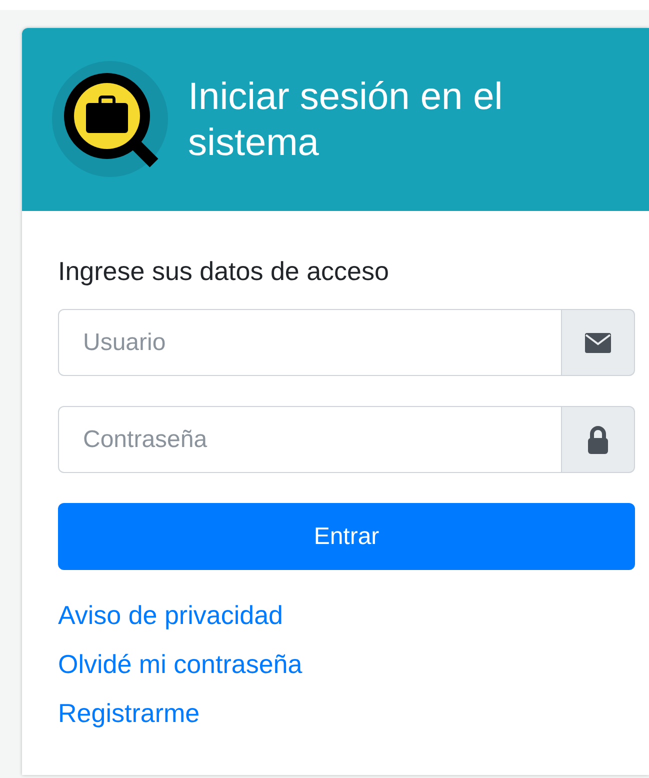 Image resolution: width=649 pixels, height=778 pixels. Describe the element at coordinates (598, 440) in the screenshot. I see `lock-icon` at that location.